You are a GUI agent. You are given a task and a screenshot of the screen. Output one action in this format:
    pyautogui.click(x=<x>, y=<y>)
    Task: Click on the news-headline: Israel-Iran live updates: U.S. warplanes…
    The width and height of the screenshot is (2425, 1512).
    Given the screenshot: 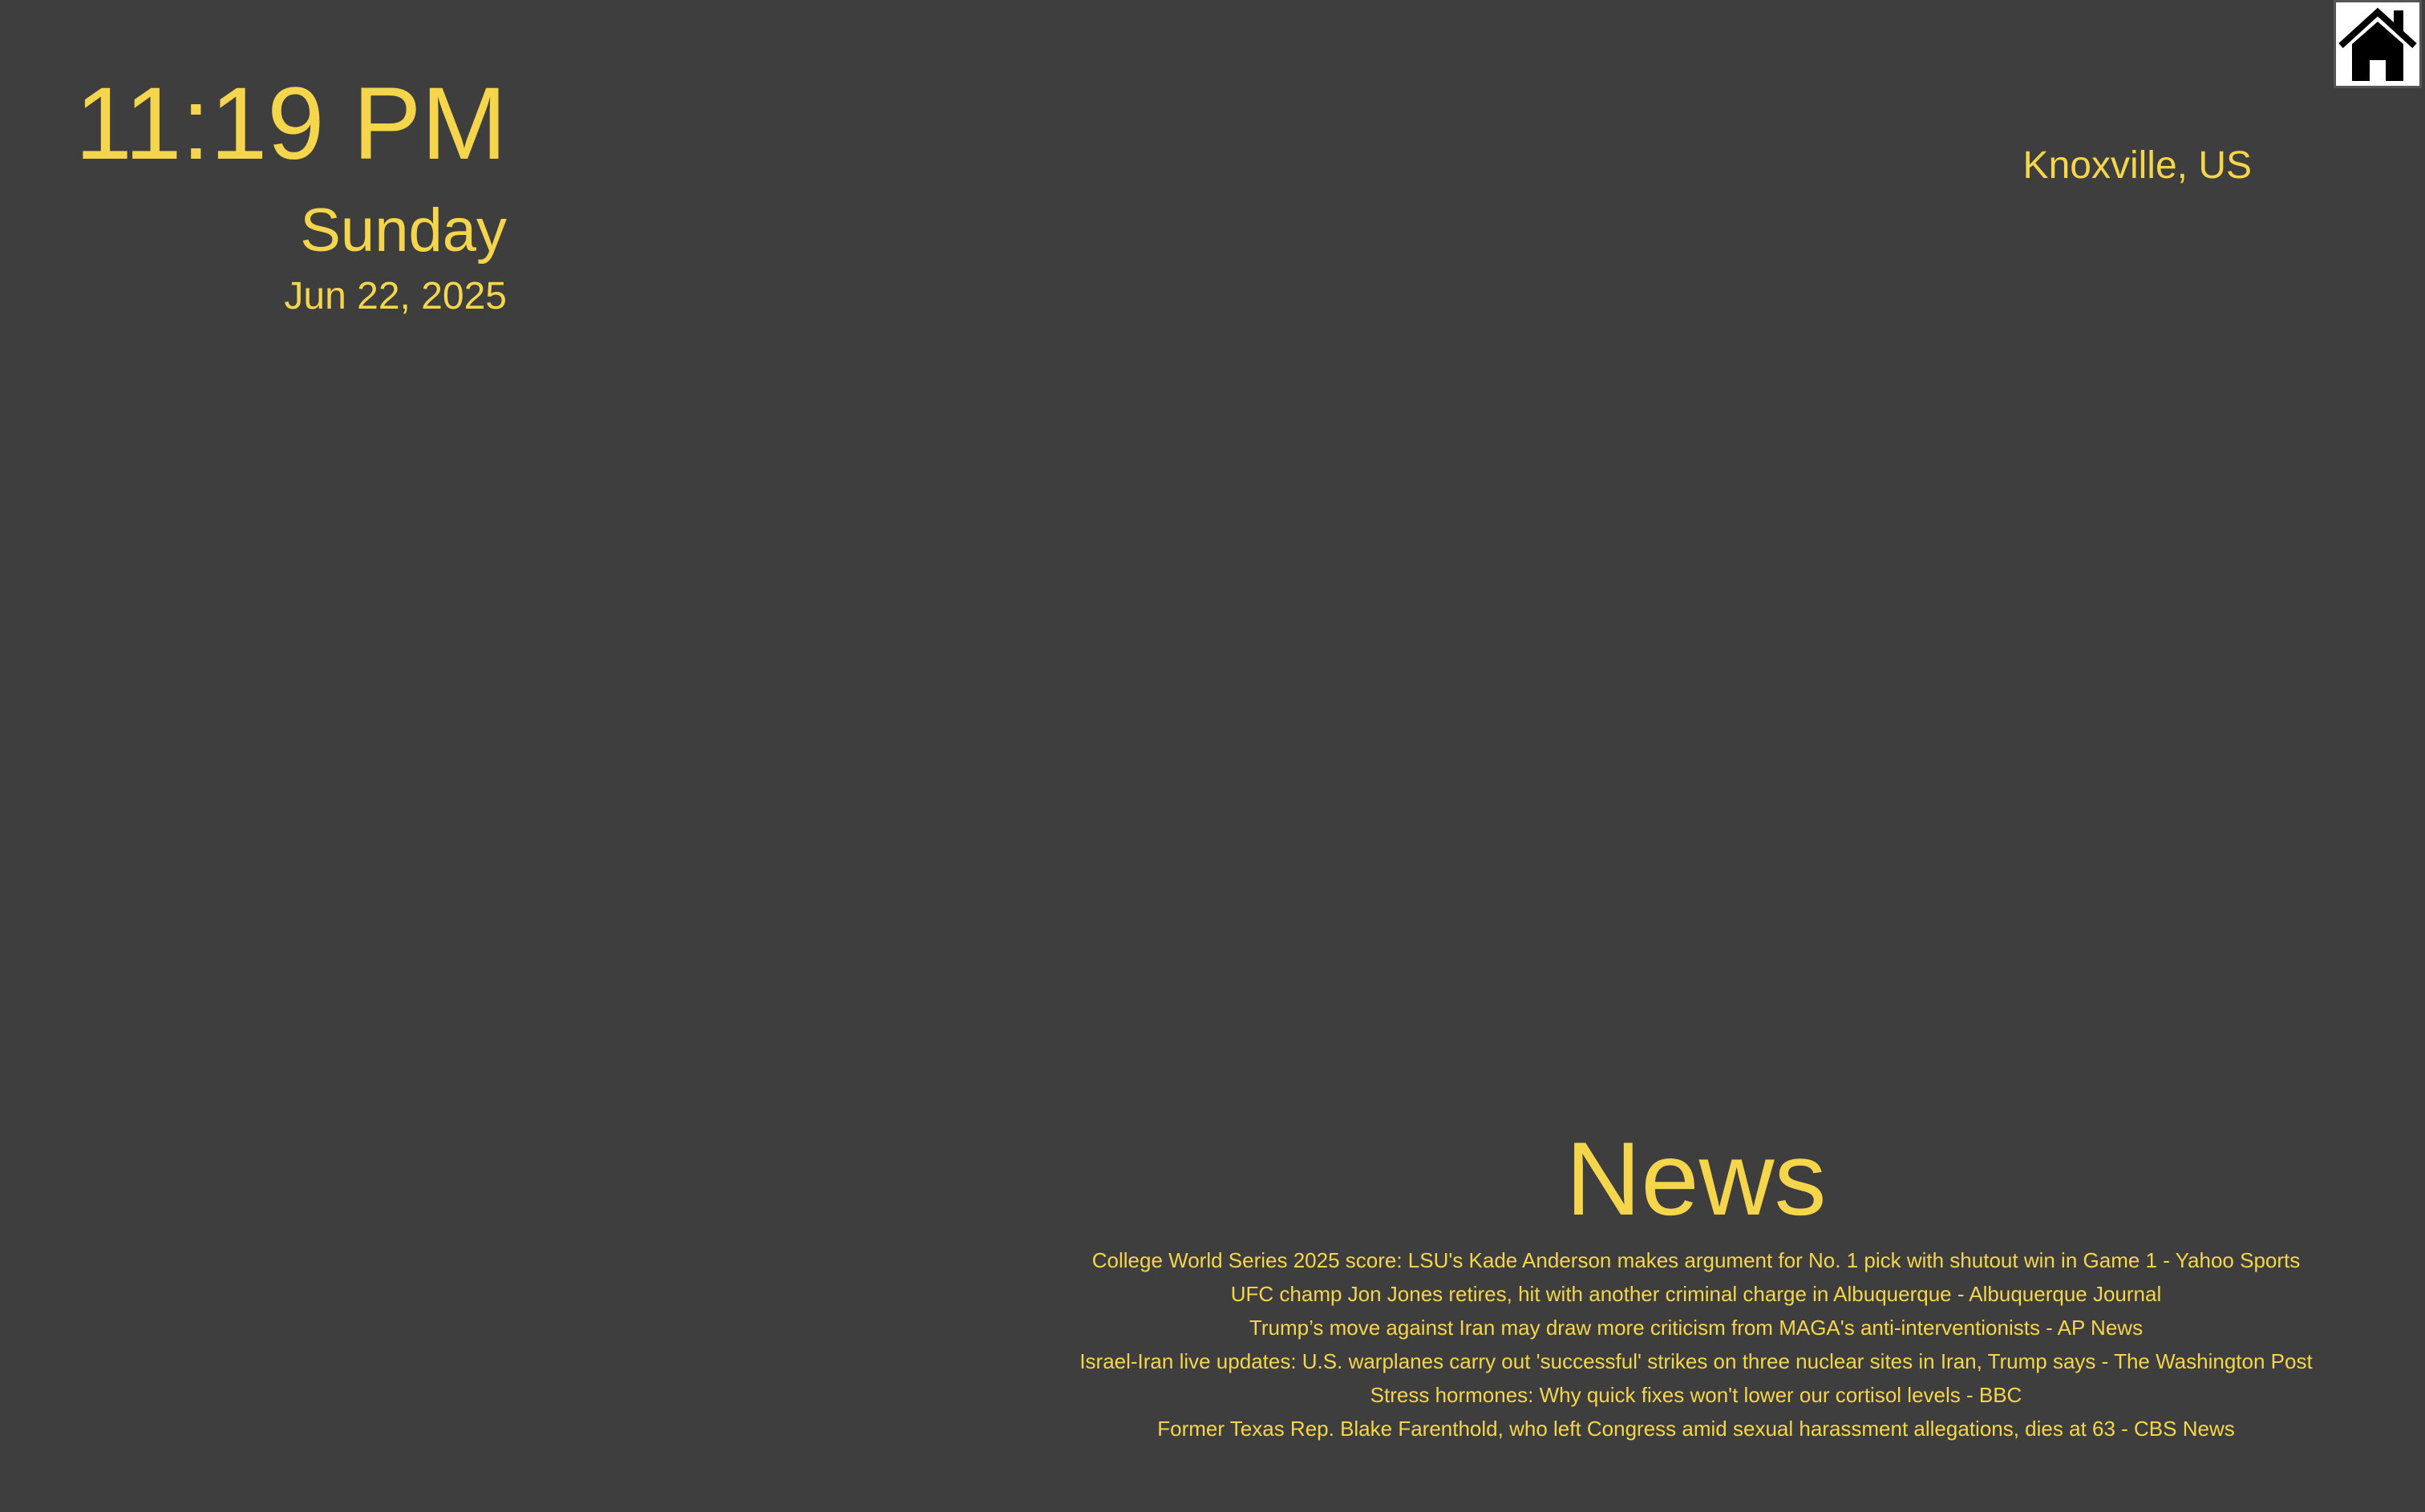 What is the action you would take?
    pyautogui.click(x=1693, y=1361)
    